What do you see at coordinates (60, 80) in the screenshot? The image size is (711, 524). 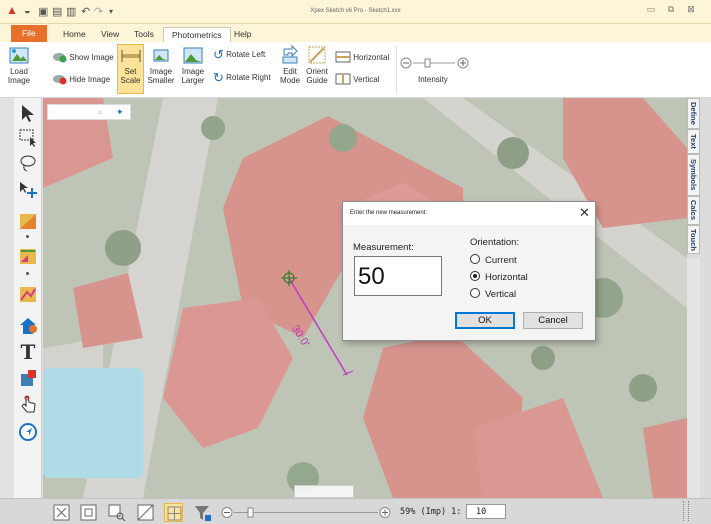 I see `hide-image-icon` at bounding box center [60, 80].